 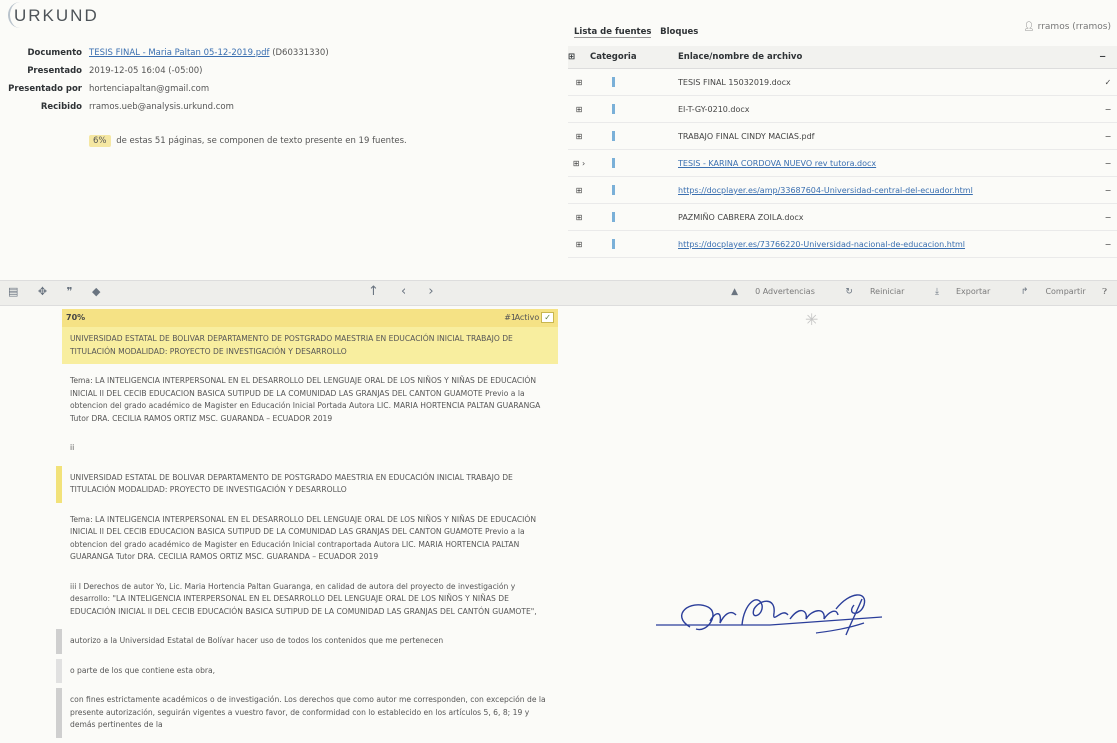 What do you see at coordinates (885, 136) in the screenshot?
I see `source-name-cell: TRABAJO FINAL CINDY MACIAS.pdf` at bounding box center [885, 136].